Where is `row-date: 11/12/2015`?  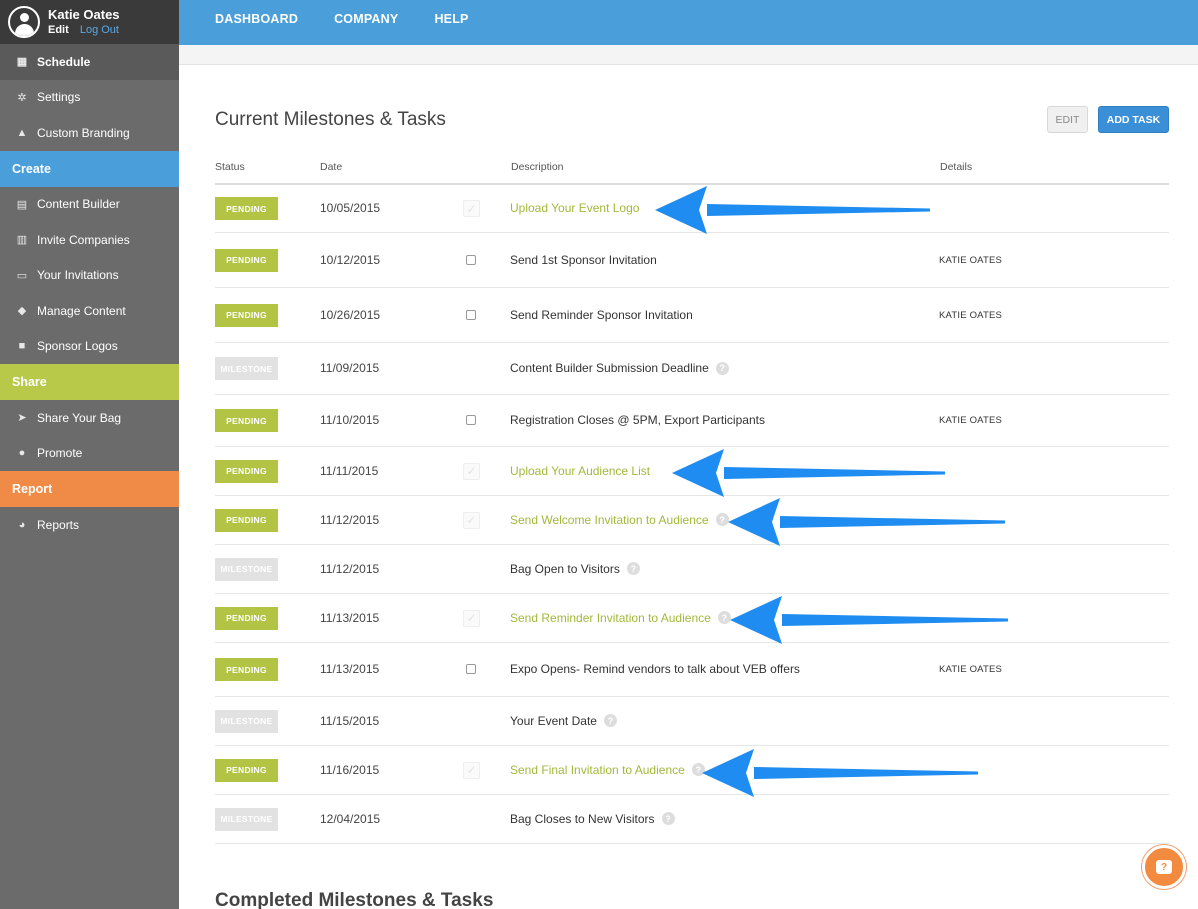 row-date: 11/12/2015 is located at coordinates (350, 568).